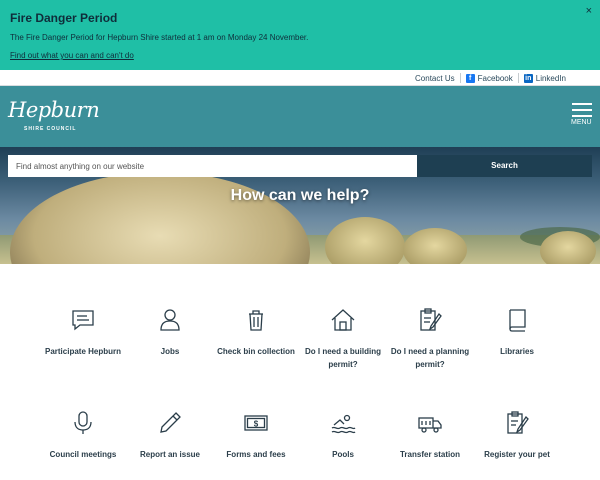  Describe the element at coordinates (83, 422) in the screenshot. I see `microphone-icon` at that location.